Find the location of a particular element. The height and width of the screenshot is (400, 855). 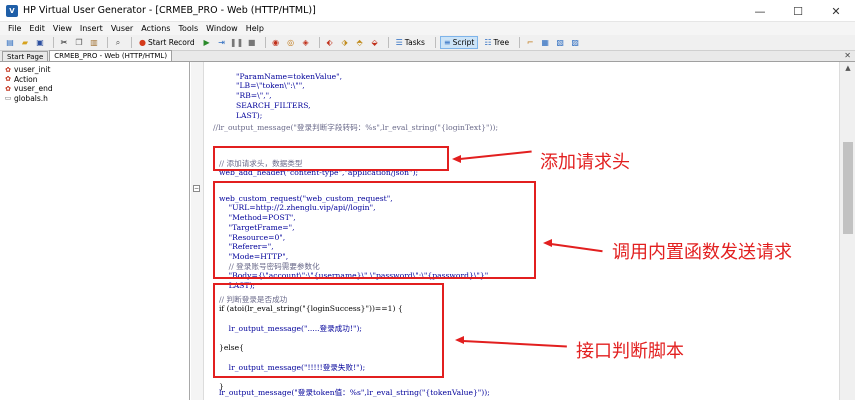

step-icon: ⇥ is located at coordinates (222, 43).